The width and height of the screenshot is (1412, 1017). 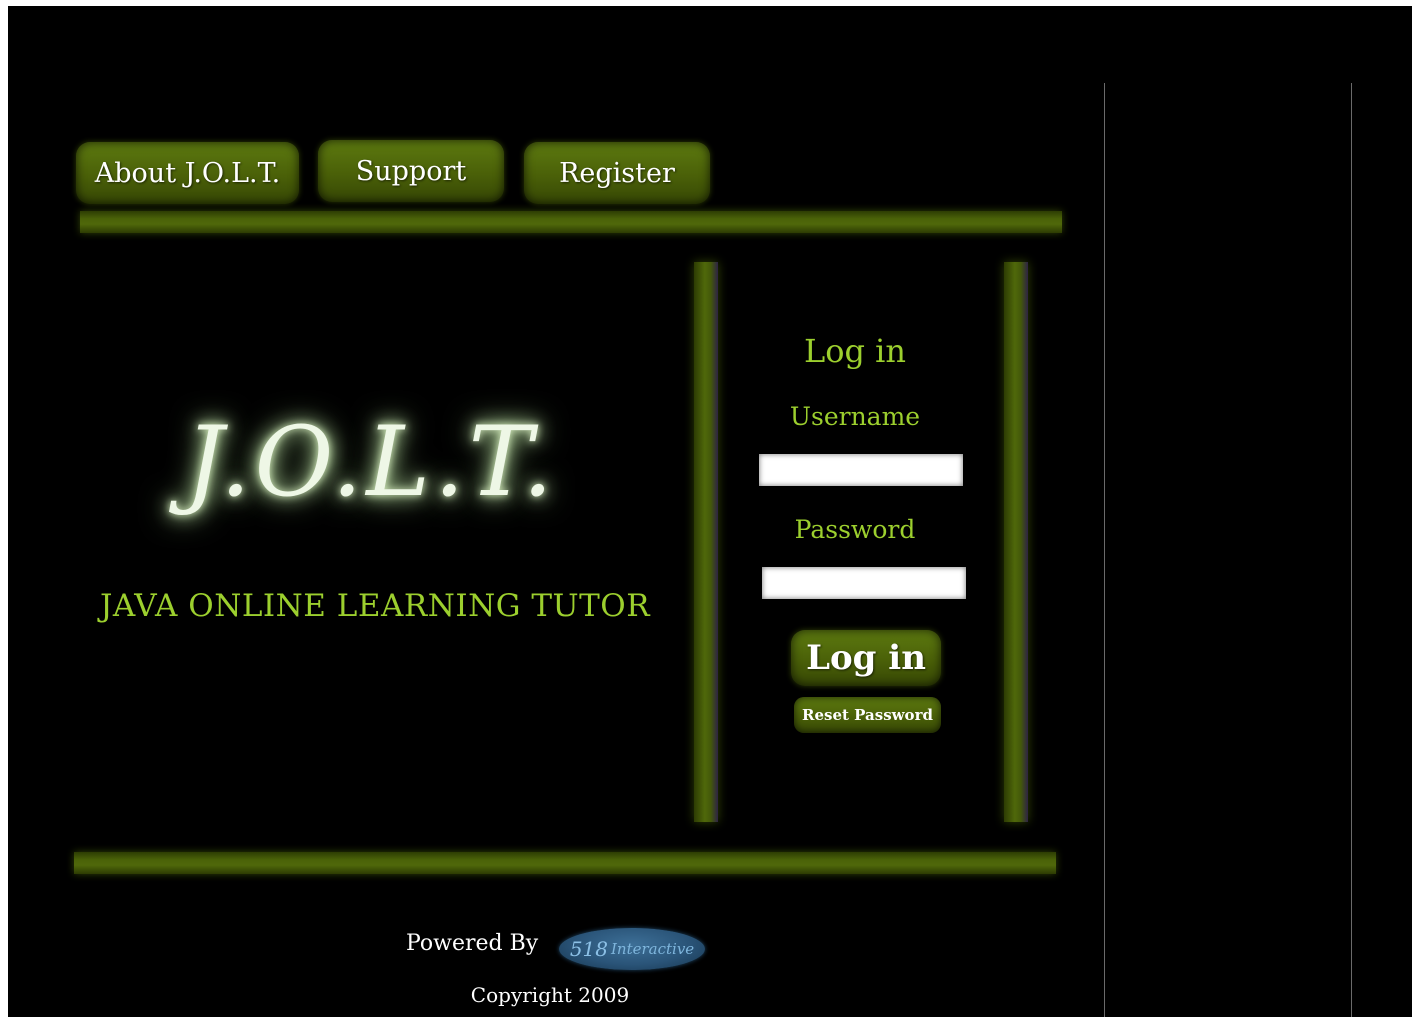 I want to click on jolt-logo: J.O.L.T., so click(x=371, y=462).